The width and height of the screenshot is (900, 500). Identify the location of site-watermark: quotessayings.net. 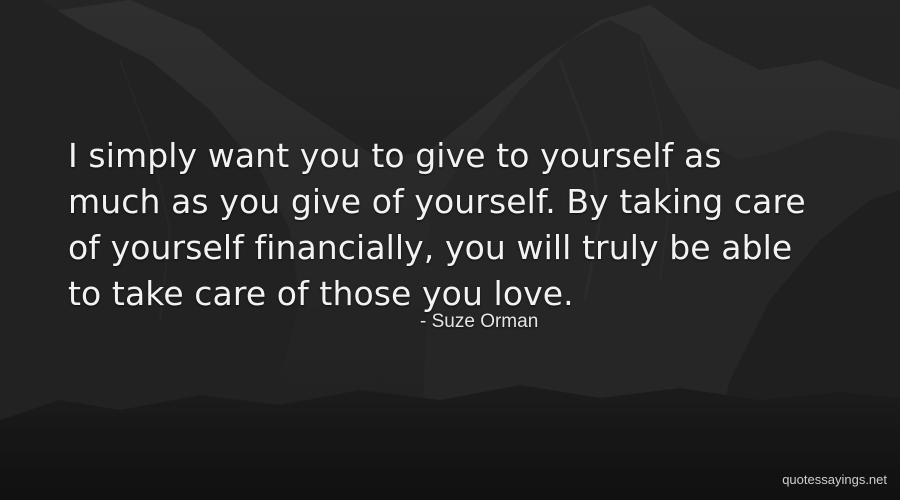
(834, 479).